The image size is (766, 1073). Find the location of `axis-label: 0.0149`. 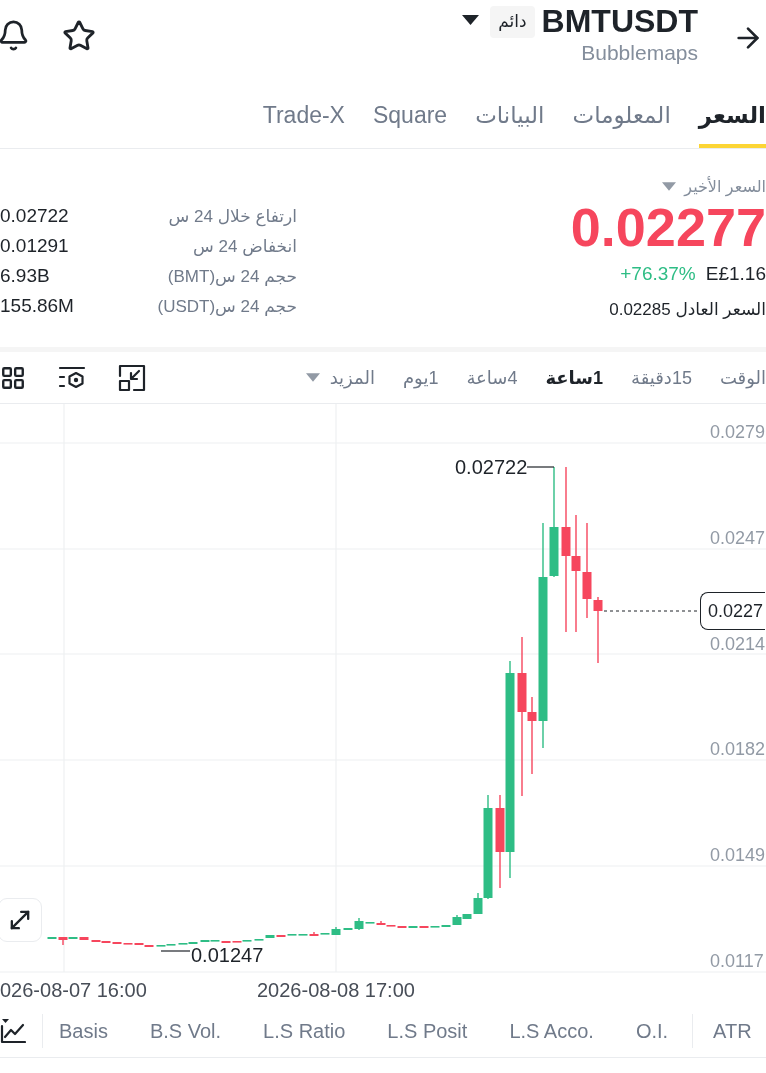

axis-label: 0.0149 is located at coordinates (738, 855).